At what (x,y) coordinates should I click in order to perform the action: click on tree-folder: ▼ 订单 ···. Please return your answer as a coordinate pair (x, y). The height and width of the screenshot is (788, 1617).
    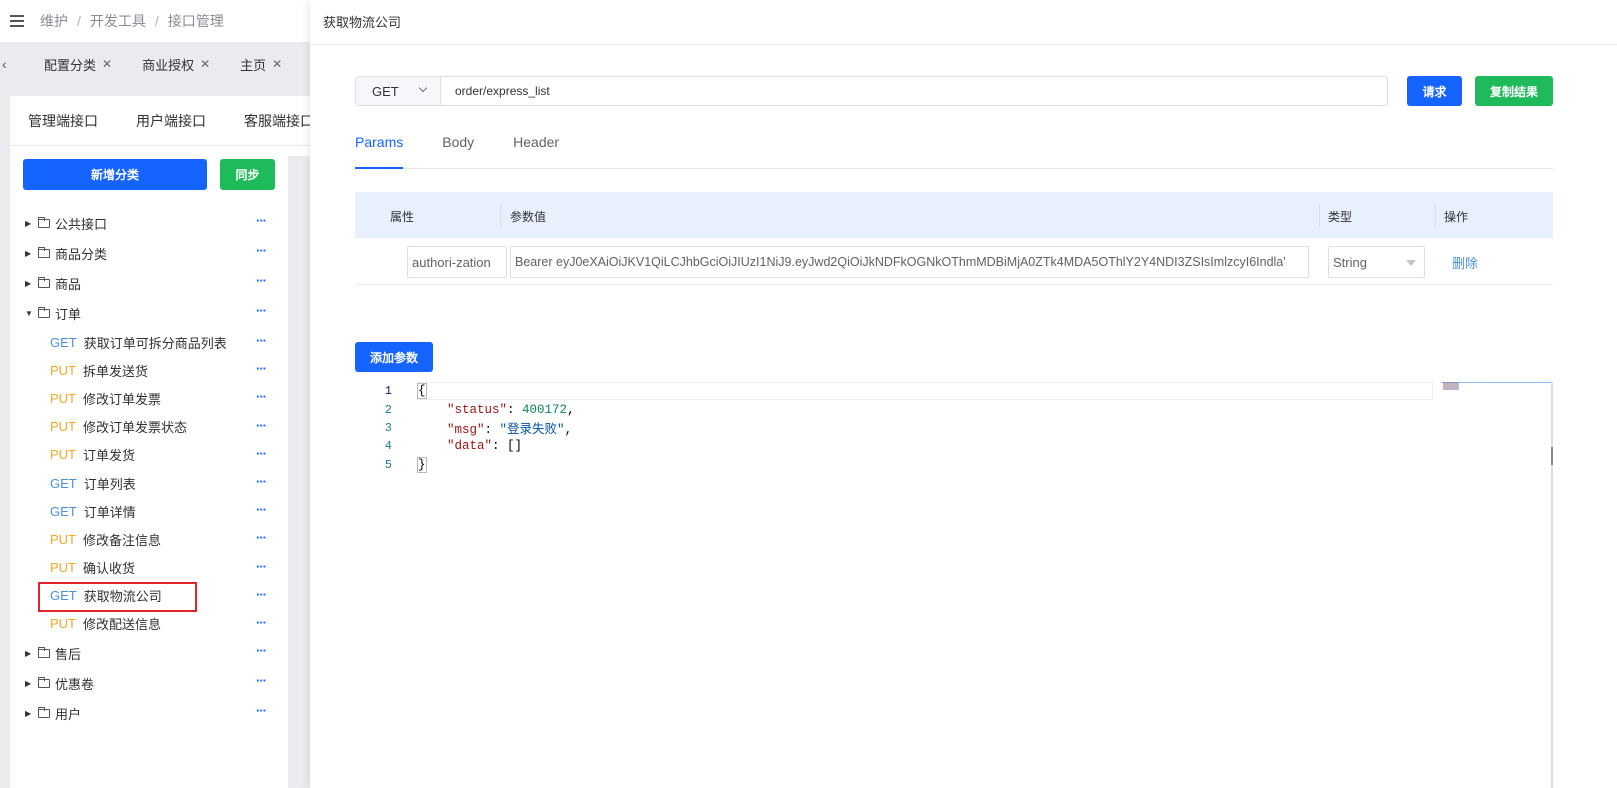
    Looking at the image, I should click on (149, 313).